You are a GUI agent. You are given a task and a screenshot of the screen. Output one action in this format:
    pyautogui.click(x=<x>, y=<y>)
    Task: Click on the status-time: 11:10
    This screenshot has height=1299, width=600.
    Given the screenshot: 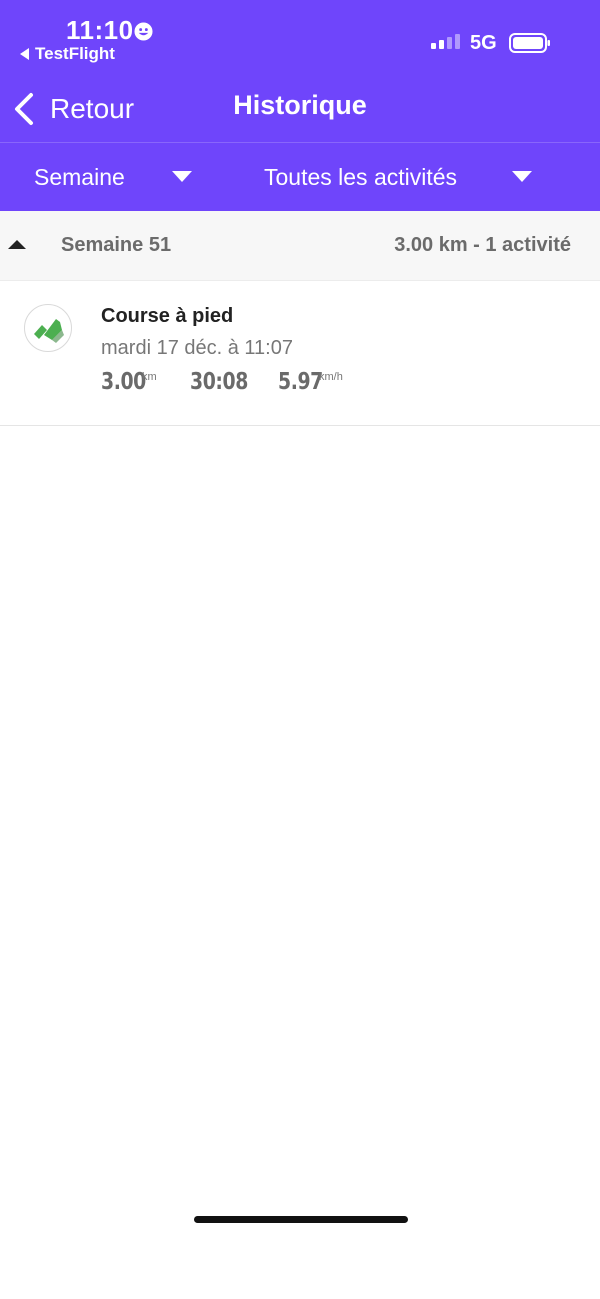 What is the action you would take?
    pyautogui.click(x=100, y=30)
    